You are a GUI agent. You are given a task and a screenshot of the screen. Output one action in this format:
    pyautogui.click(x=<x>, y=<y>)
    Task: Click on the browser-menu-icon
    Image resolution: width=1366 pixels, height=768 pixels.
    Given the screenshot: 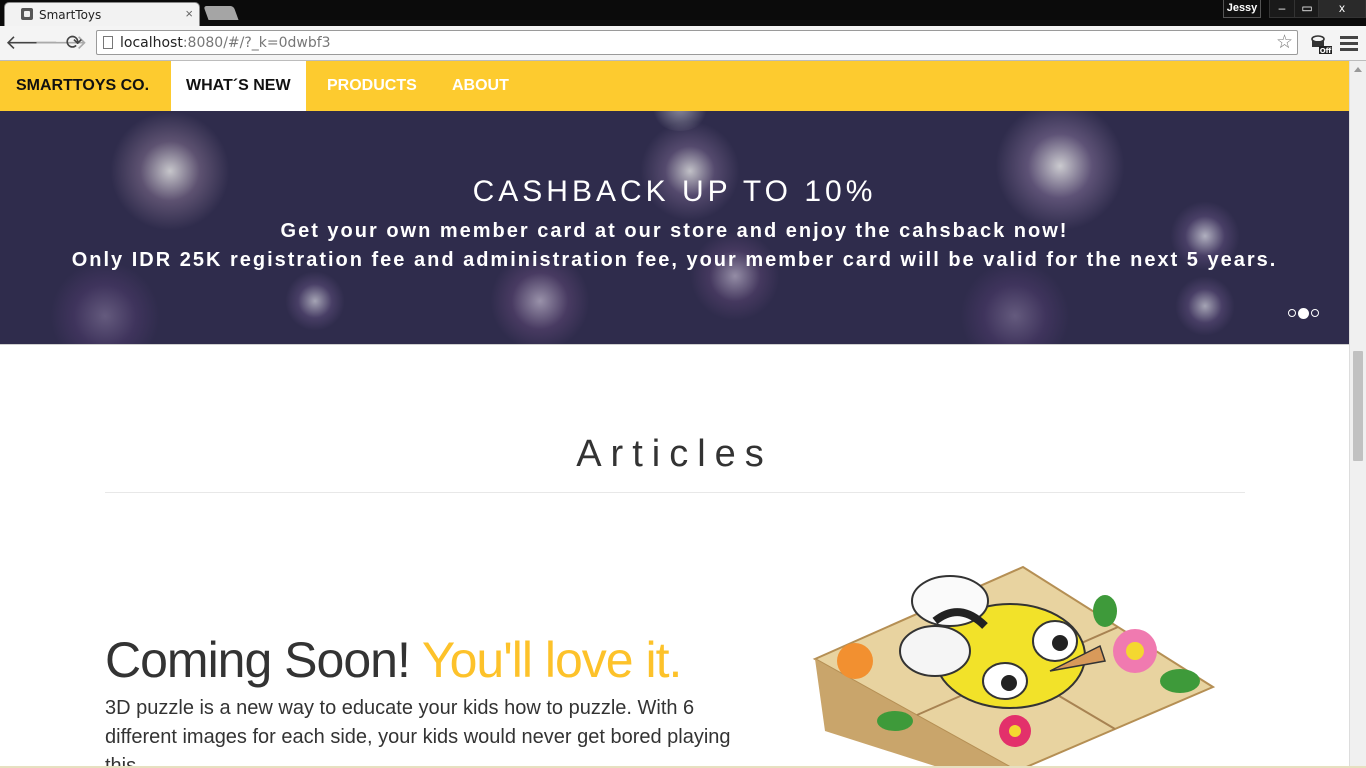 What is the action you would take?
    pyautogui.click(x=1349, y=43)
    